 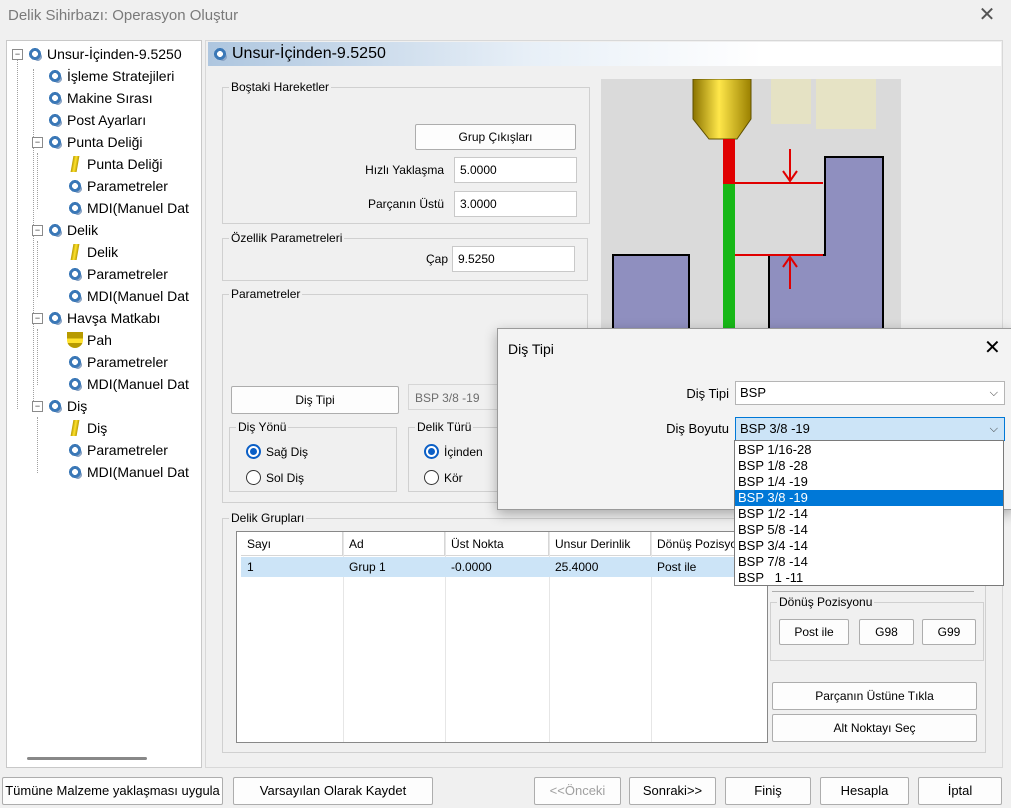 I want to click on dropdown-option: BSP 5/8 -14, so click(x=869, y=530).